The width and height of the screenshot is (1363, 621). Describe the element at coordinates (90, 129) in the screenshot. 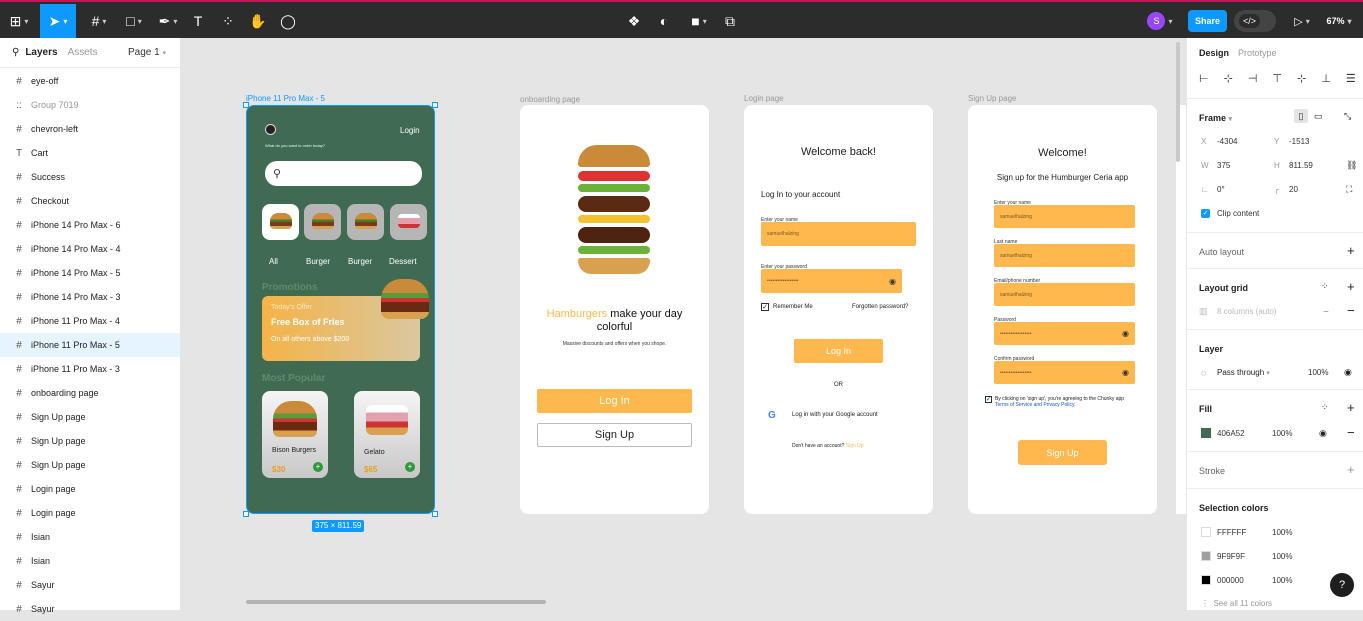

I see `layer-item: # chevron-left` at that location.